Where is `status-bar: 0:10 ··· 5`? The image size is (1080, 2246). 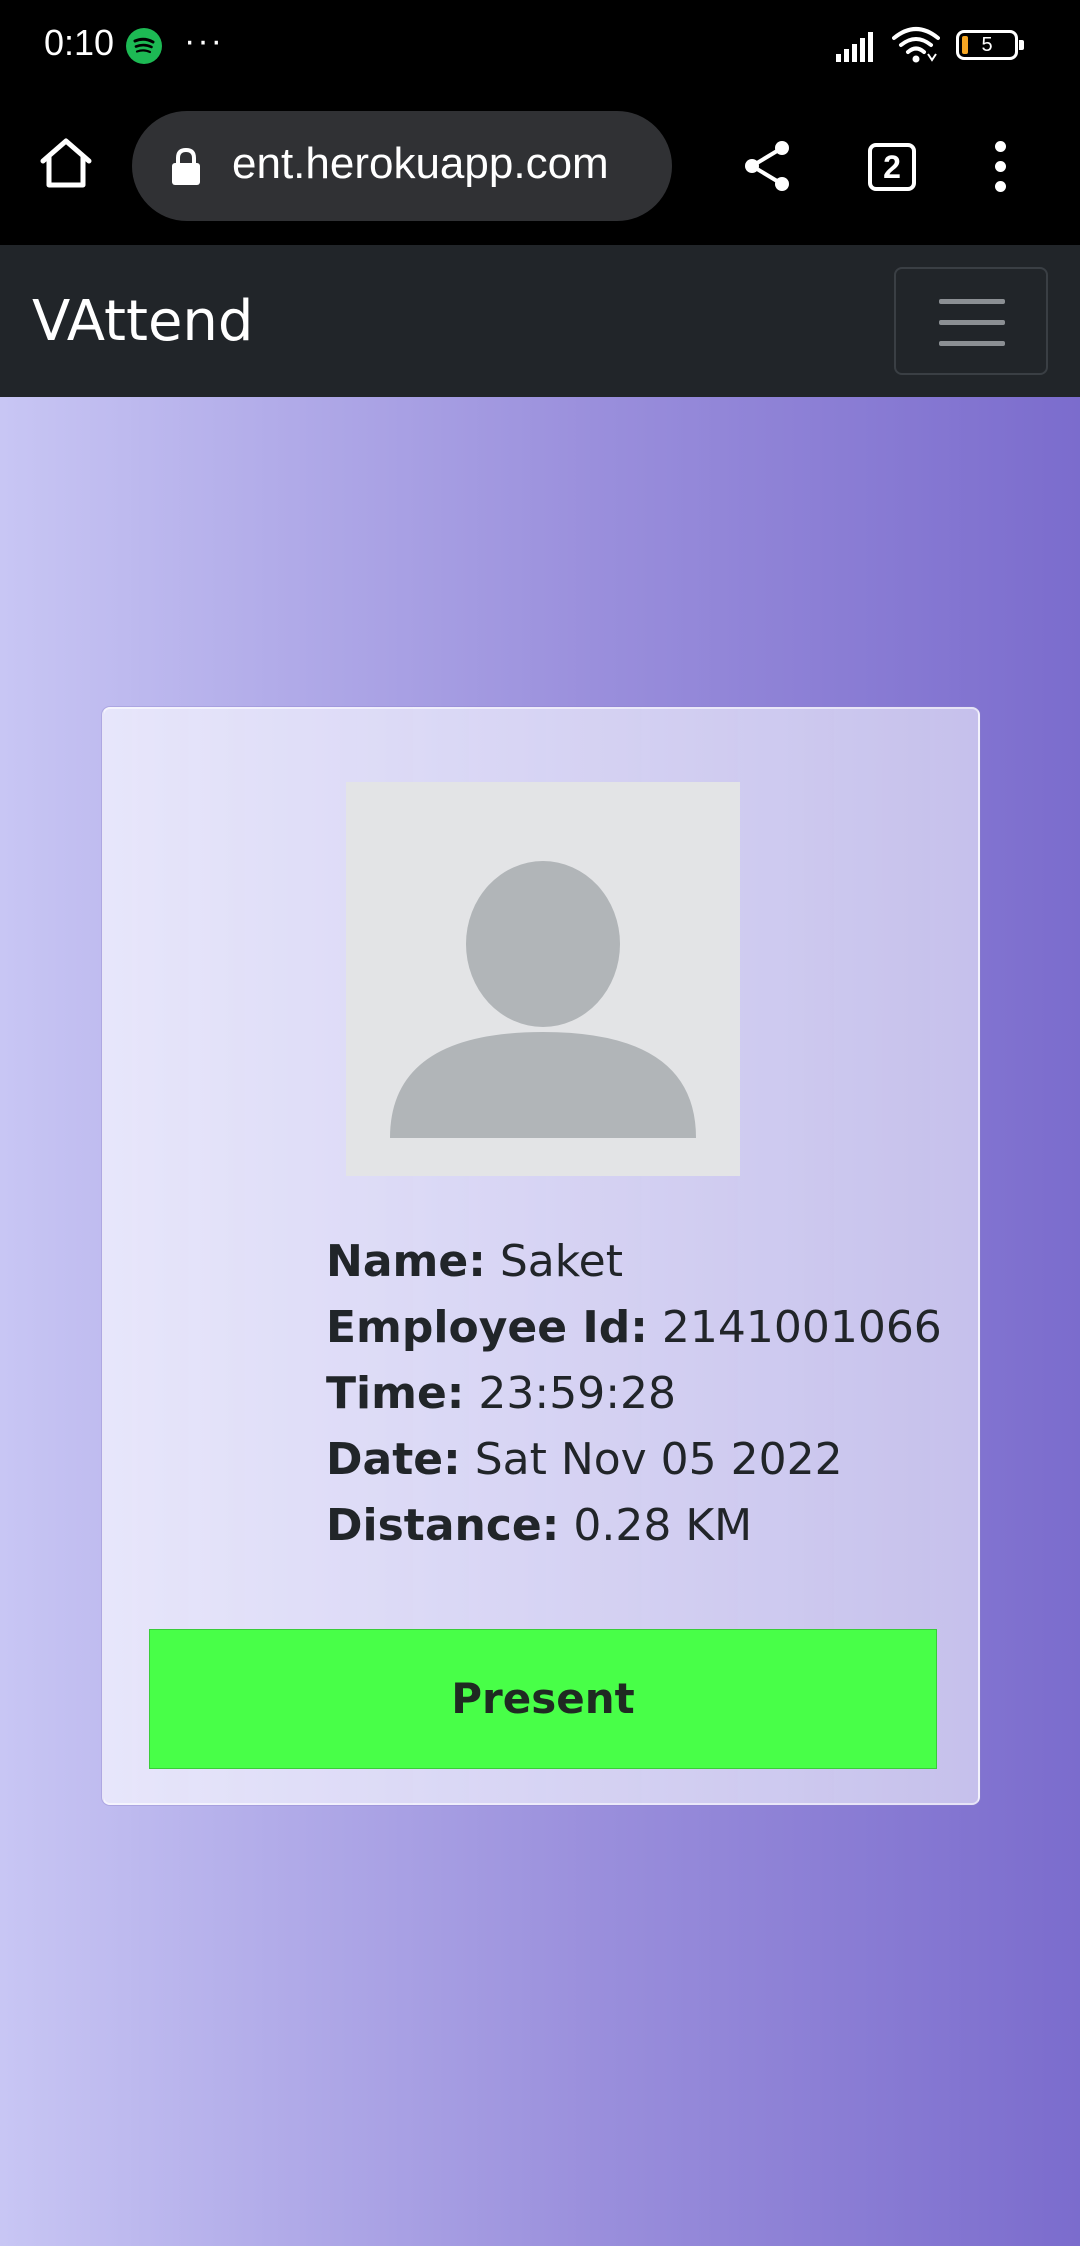
status-bar: 0:10 ··· 5 is located at coordinates (540, 47).